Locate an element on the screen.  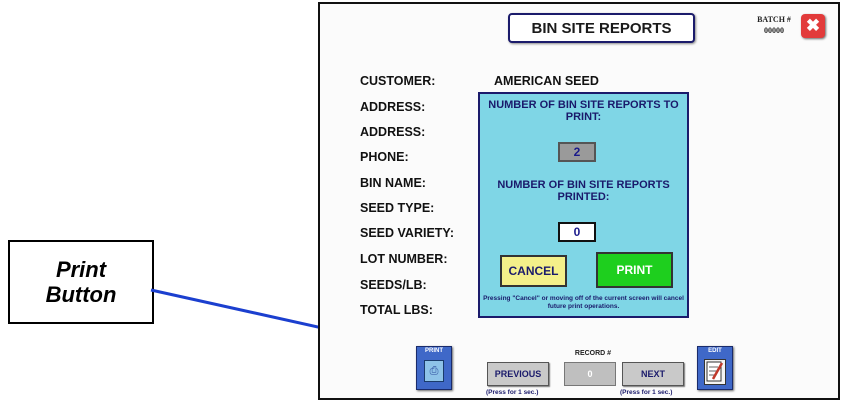
edit-button-label: EDIT is located at coordinates (715, 351).